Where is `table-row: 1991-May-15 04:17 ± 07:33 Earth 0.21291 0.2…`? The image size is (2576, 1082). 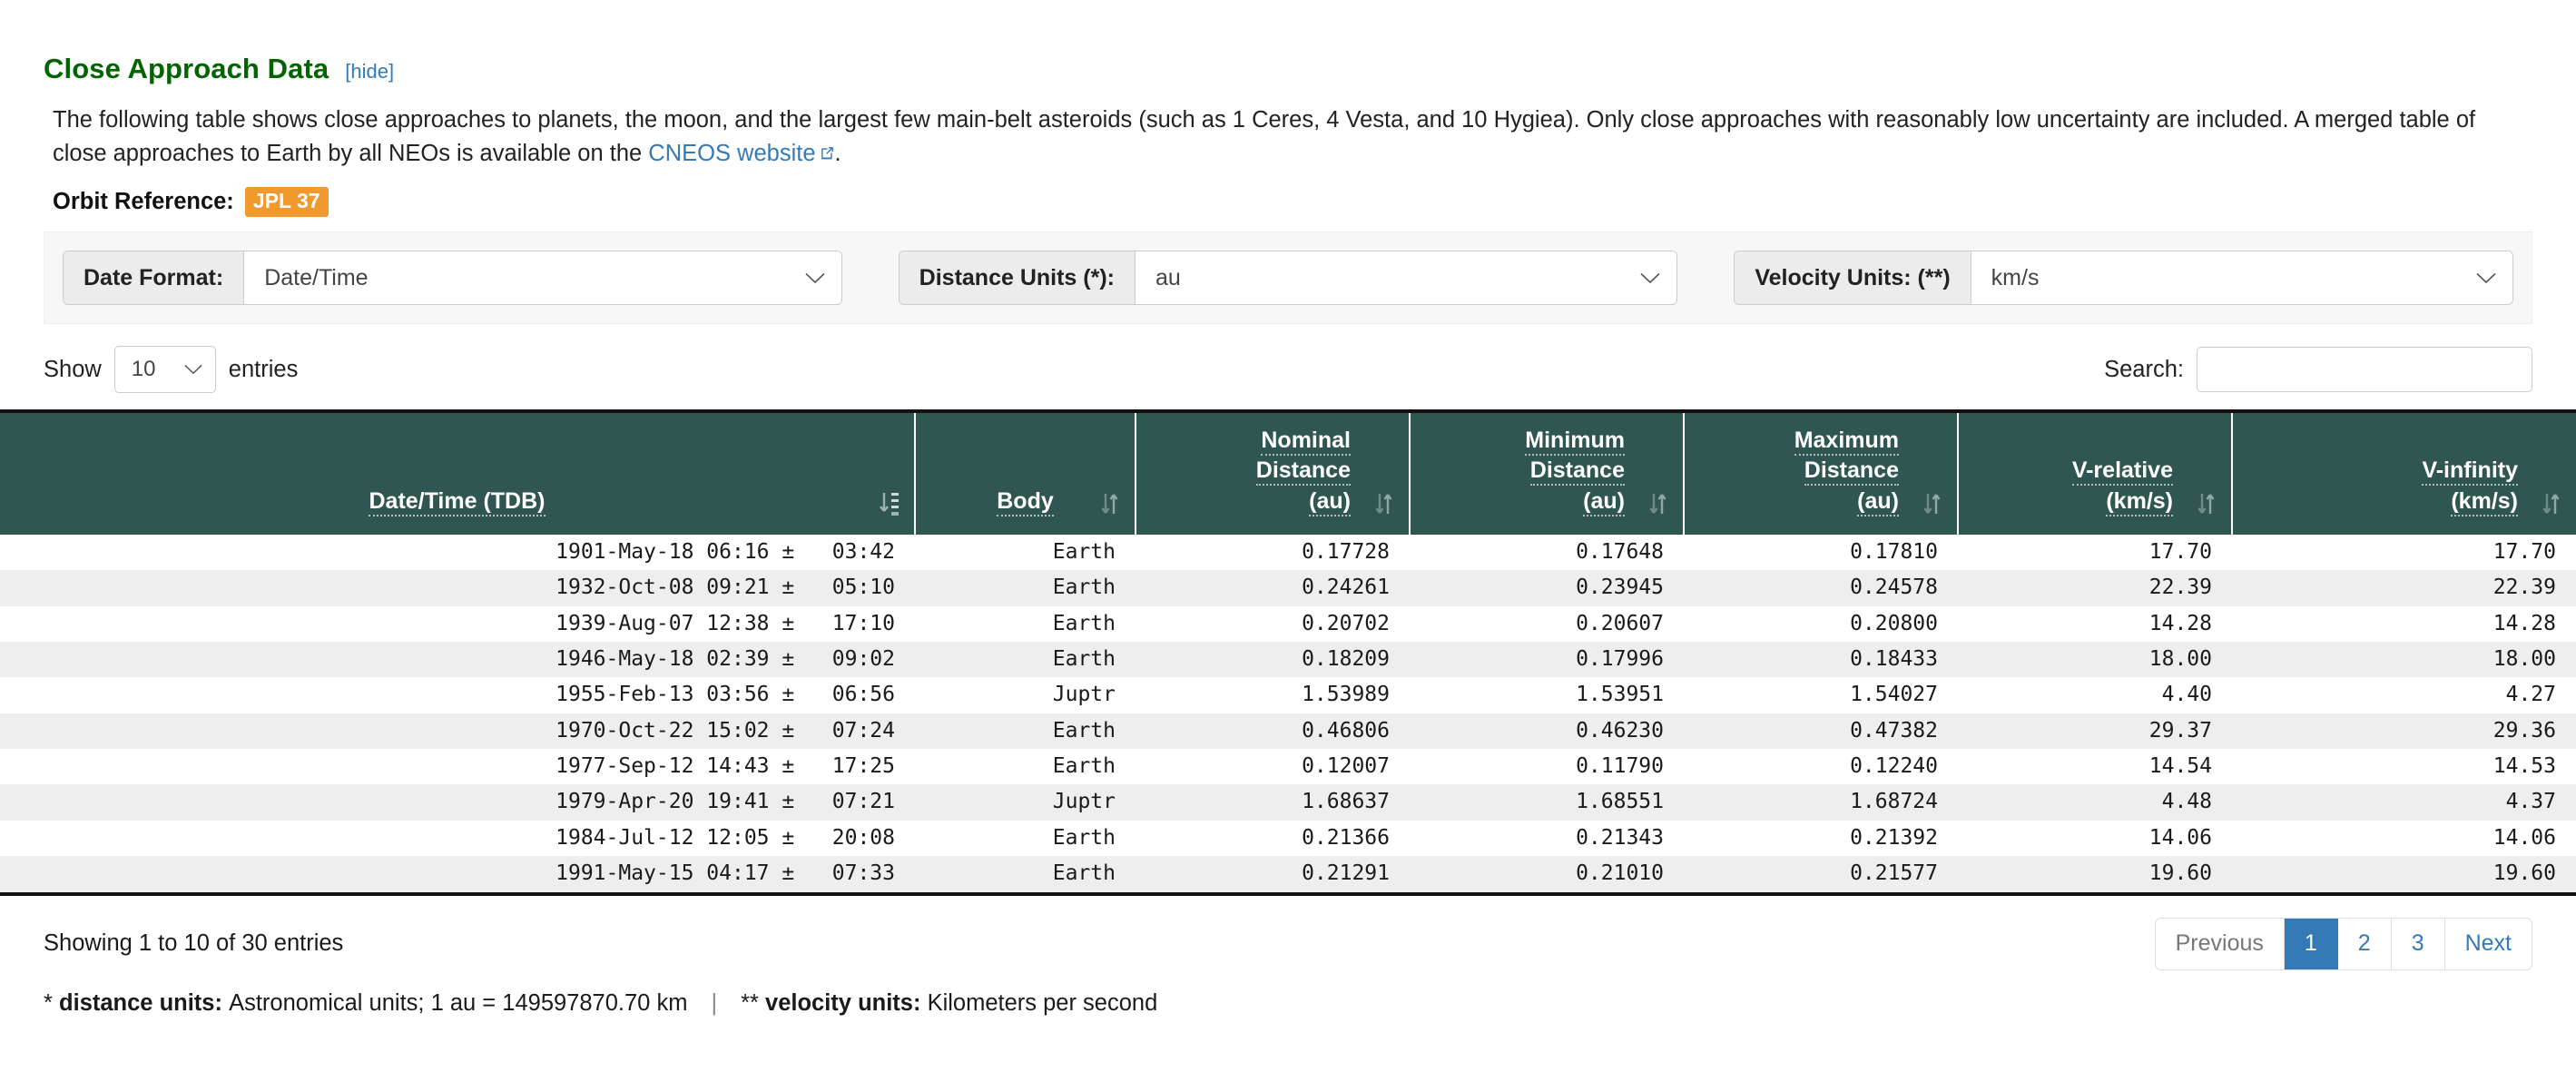 table-row: 1991-May-15 04:17 ± 07:33 Earth 0.21291 0.2… is located at coordinates (1288, 874).